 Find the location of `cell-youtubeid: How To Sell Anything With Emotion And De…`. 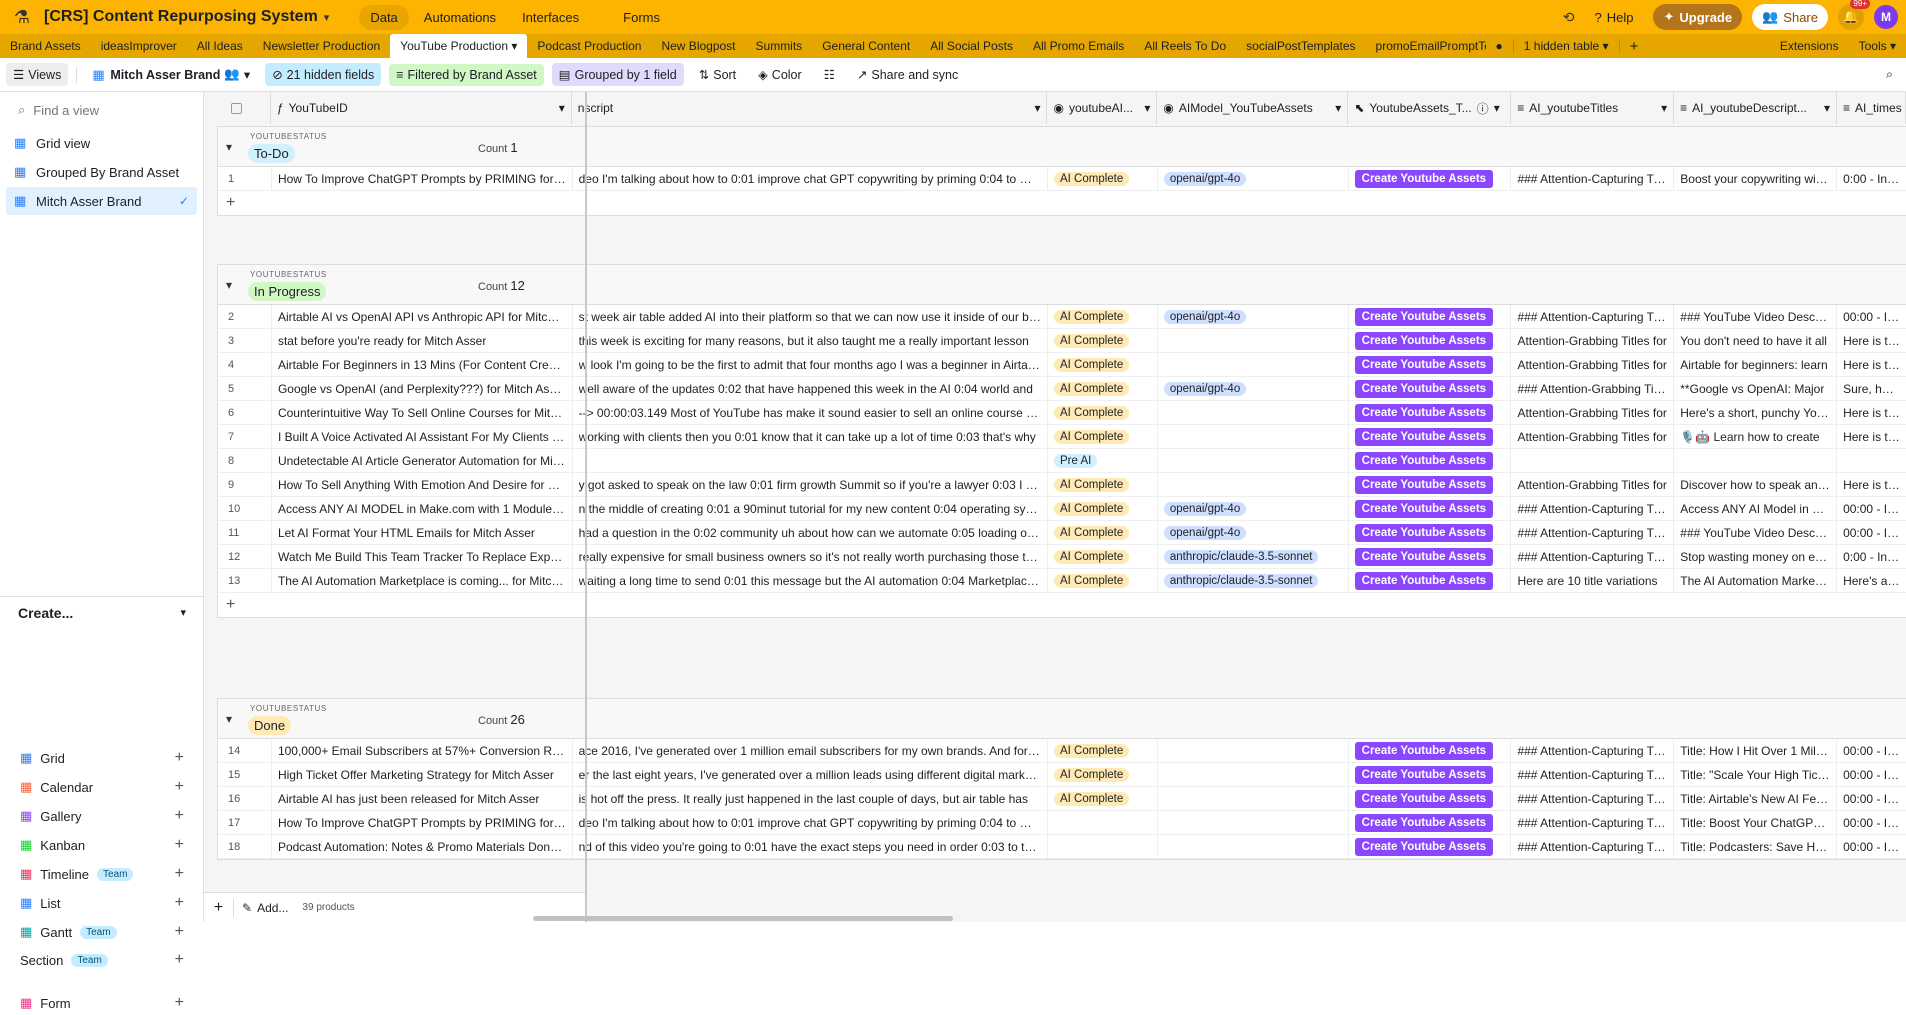

cell-youtubeid: How To Sell Anything With Emotion And De… is located at coordinates (422, 484).